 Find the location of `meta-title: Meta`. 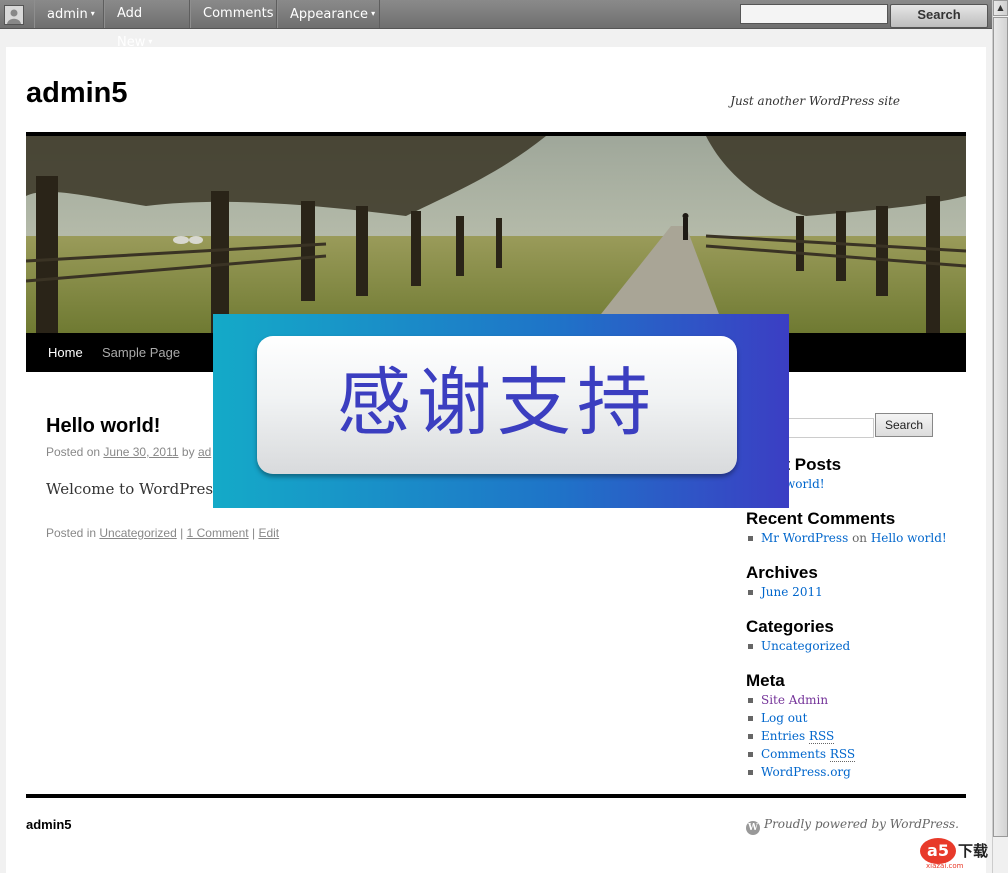

meta-title: Meta is located at coordinates (765, 680).